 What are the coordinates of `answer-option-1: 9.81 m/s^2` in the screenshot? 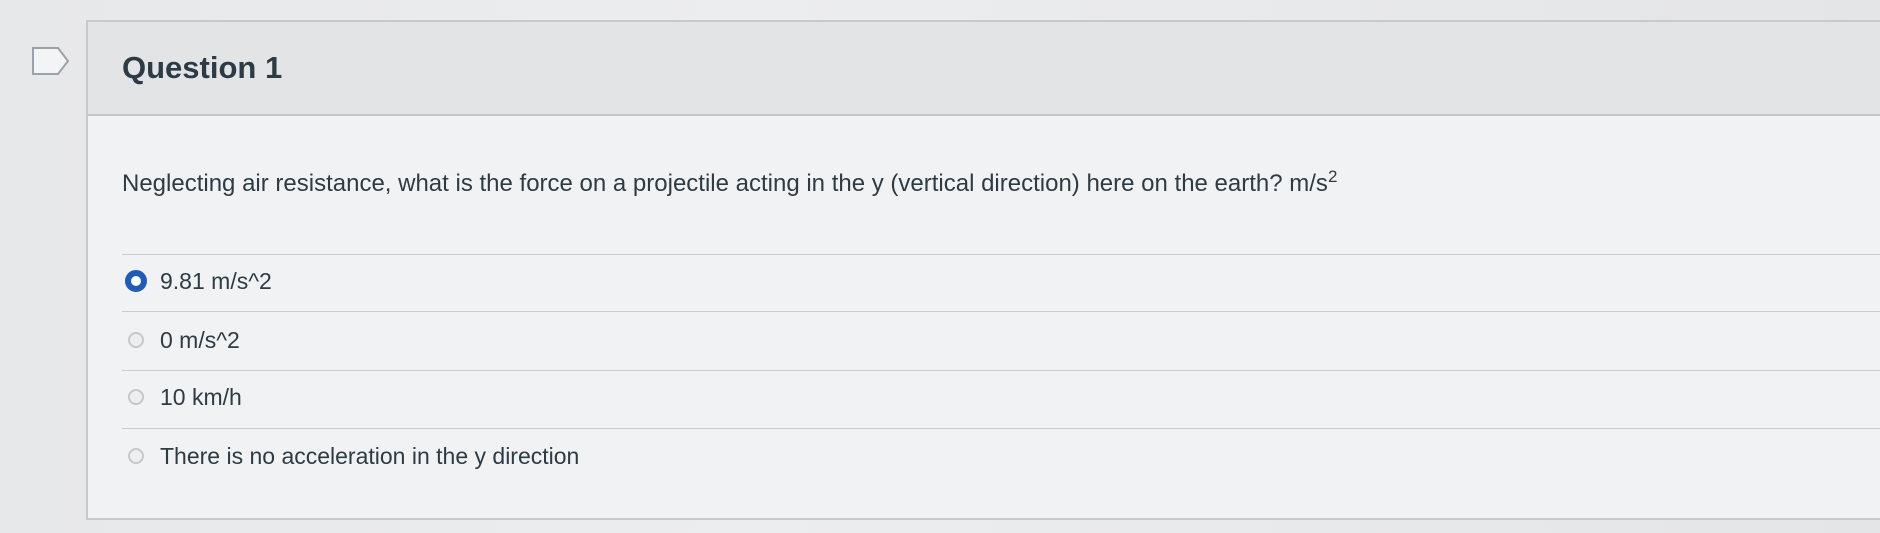 It's located at (198, 281).